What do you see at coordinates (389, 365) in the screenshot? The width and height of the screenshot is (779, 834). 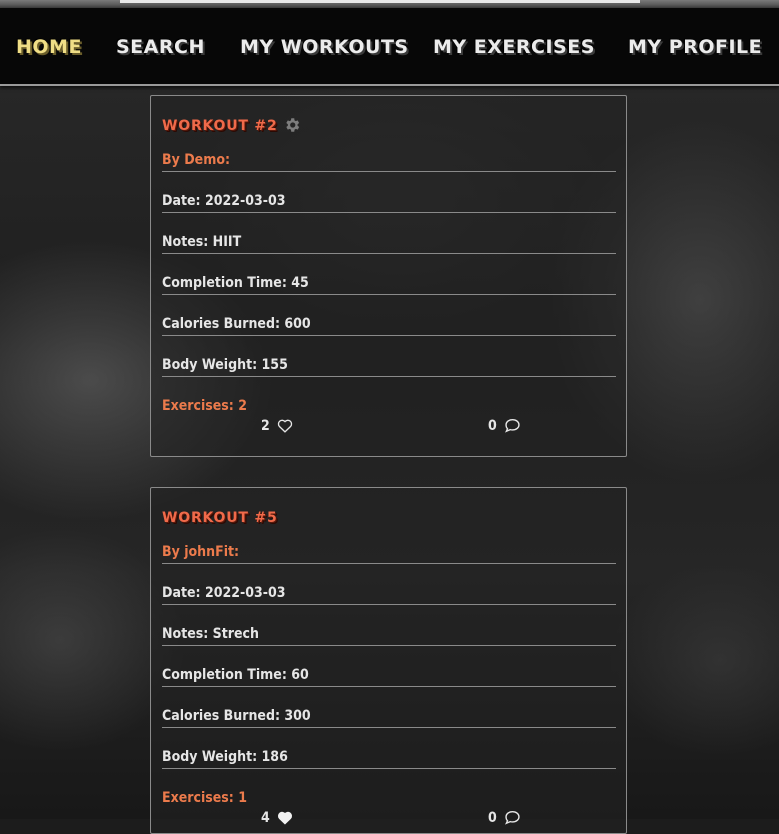 I see `workout-body-weight: Body Weight: 155` at bounding box center [389, 365].